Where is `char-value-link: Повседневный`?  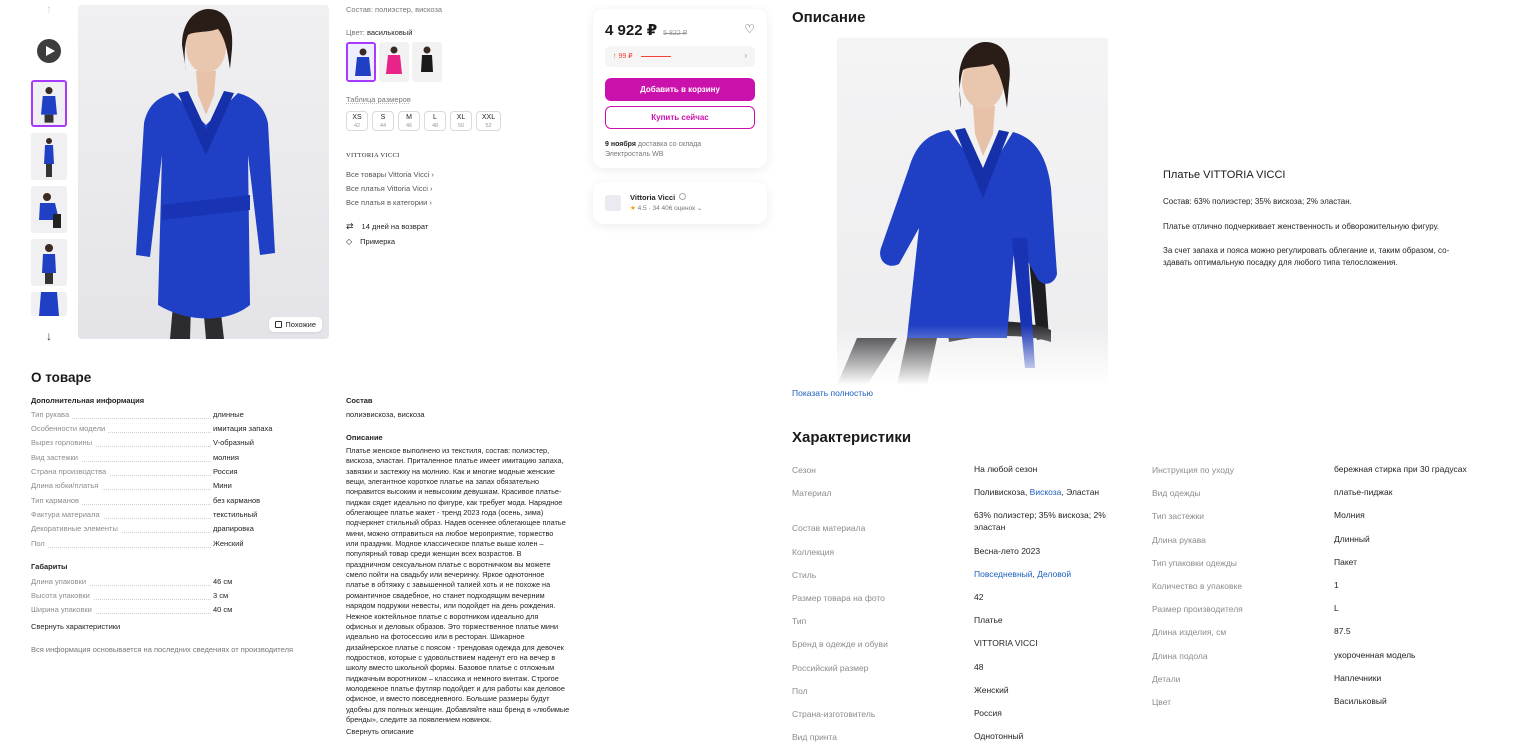 char-value-link: Повседневный is located at coordinates (1003, 574).